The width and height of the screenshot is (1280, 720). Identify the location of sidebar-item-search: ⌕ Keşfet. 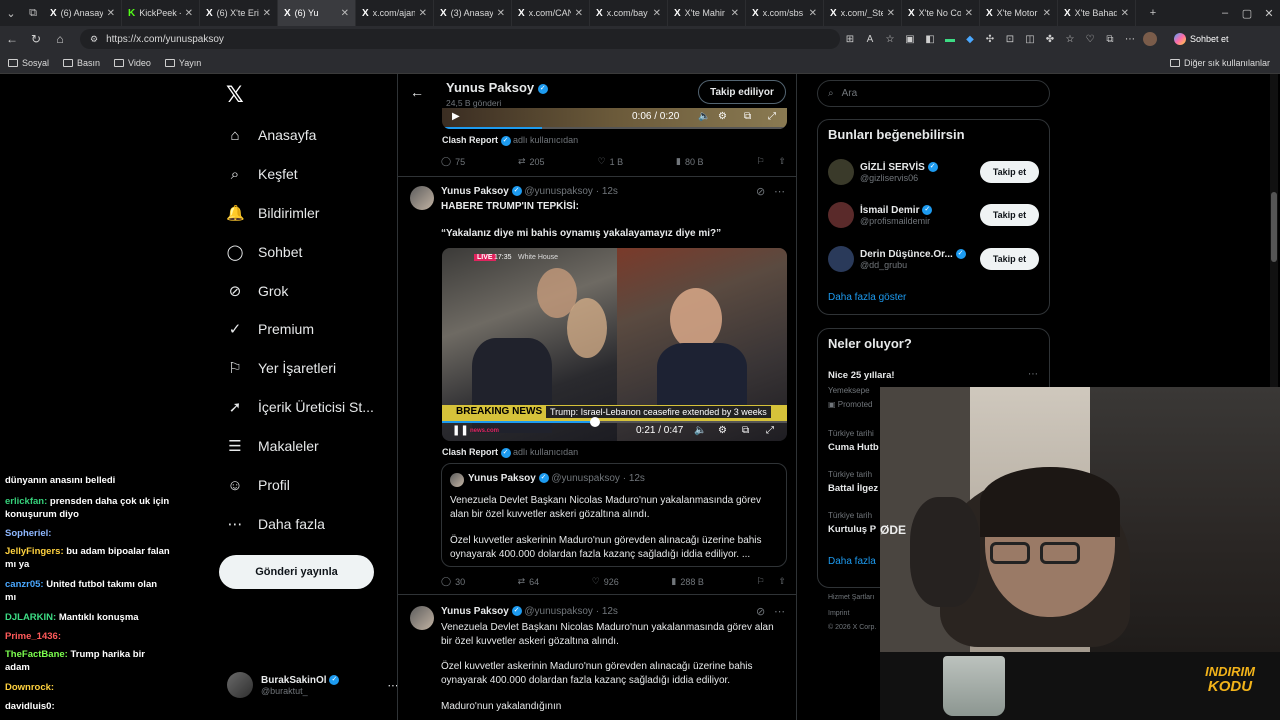
(262, 174).